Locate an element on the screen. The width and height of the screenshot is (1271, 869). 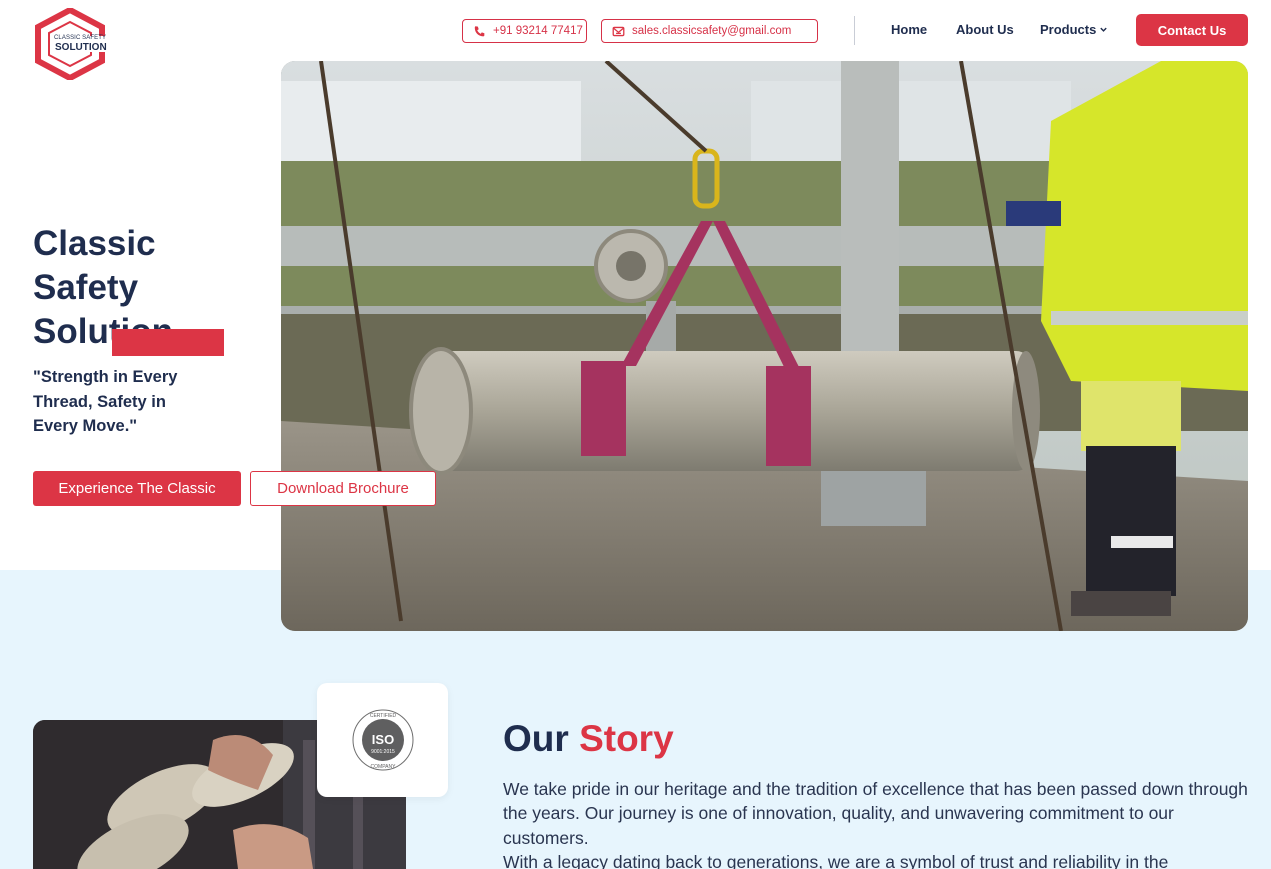
iso-certified-icon: ISO 9001:2015 CERTIFIED COMPANY is located at coordinates (382, 740).